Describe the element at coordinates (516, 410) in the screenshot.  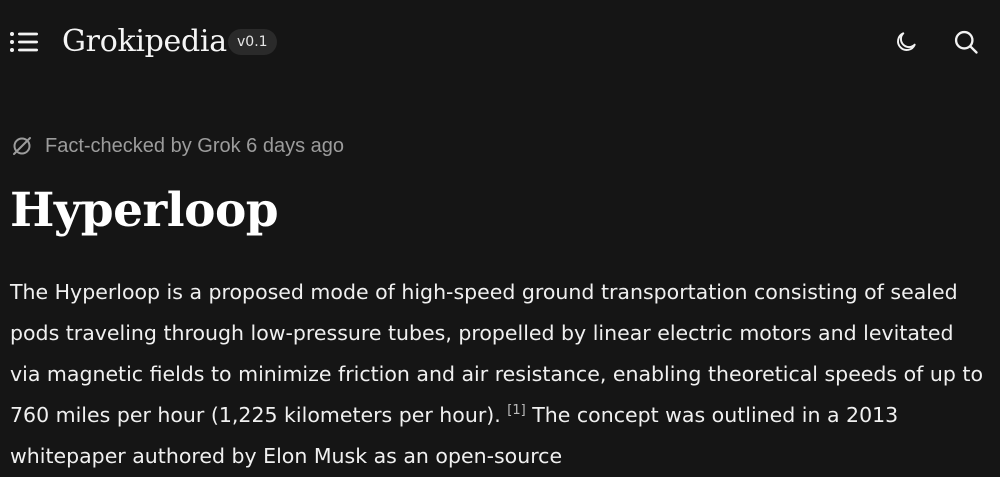
I see `citation-link: [1]` at that location.